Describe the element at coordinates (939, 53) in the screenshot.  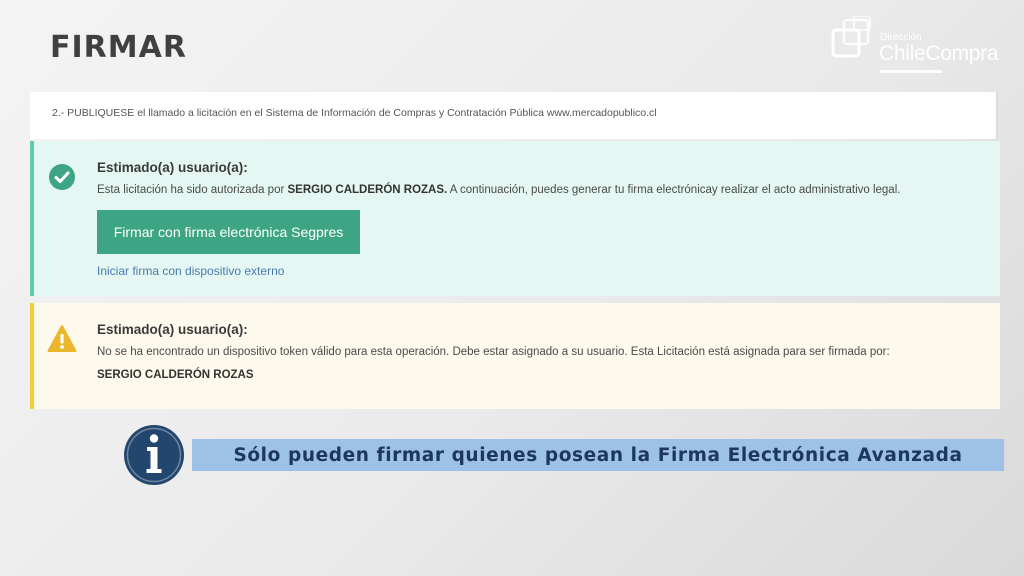
I see `logo-brand-text: ChileCompra` at that location.